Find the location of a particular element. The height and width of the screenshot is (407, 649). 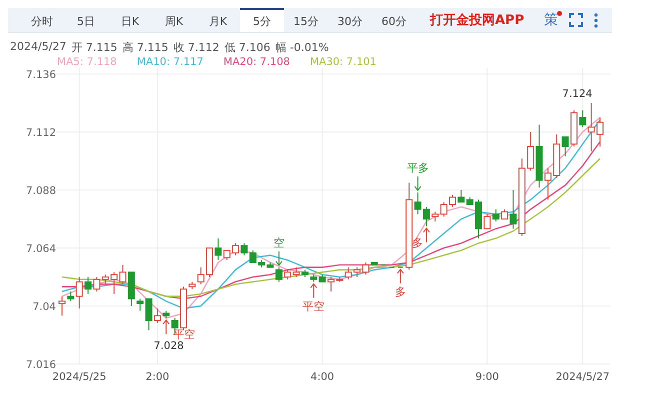

more-icon is located at coordinates (596, 20).